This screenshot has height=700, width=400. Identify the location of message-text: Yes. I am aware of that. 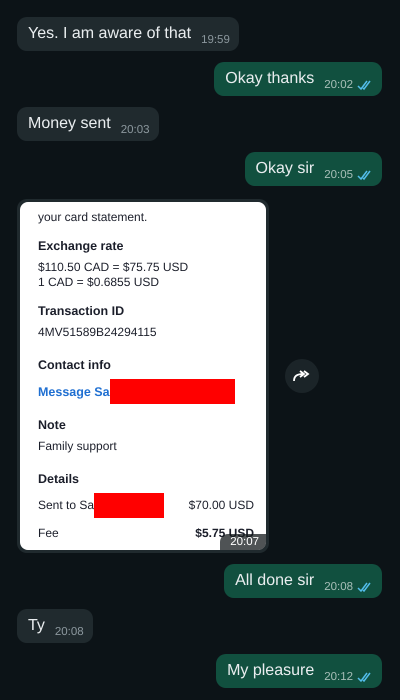
(110, 34).